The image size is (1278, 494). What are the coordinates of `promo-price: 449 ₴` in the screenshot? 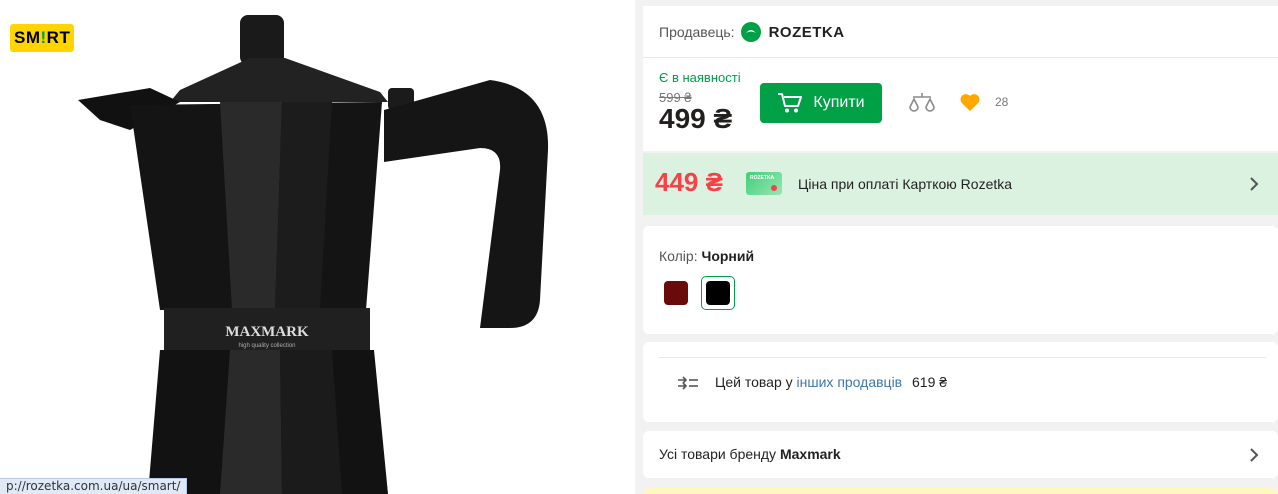 It's located at (689, 182).